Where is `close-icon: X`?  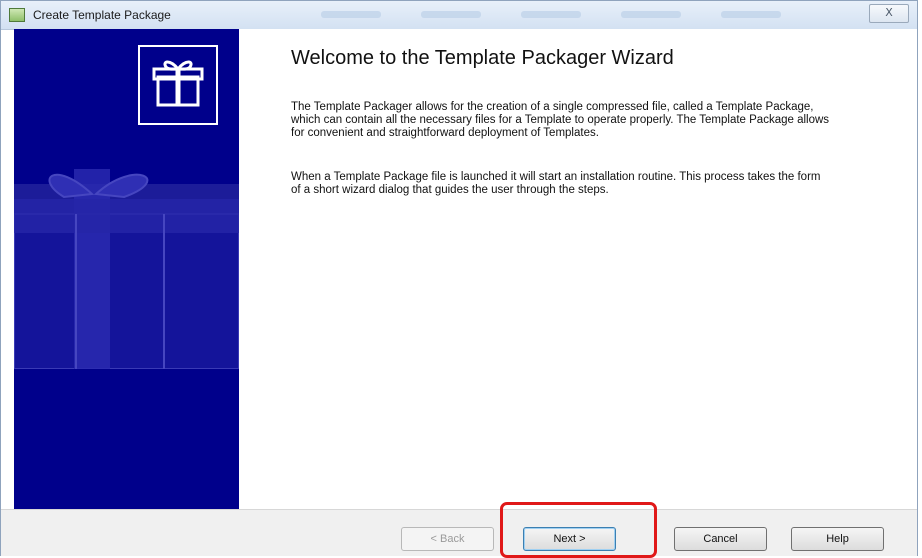
close-icon: X is located at coordinates (889, 12).